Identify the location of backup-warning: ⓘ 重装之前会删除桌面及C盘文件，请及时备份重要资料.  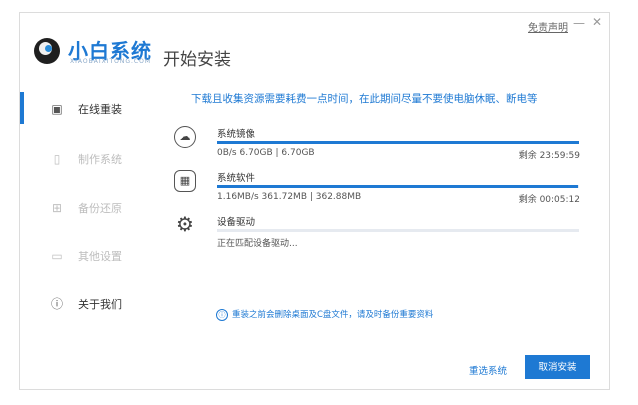
(324, 314).